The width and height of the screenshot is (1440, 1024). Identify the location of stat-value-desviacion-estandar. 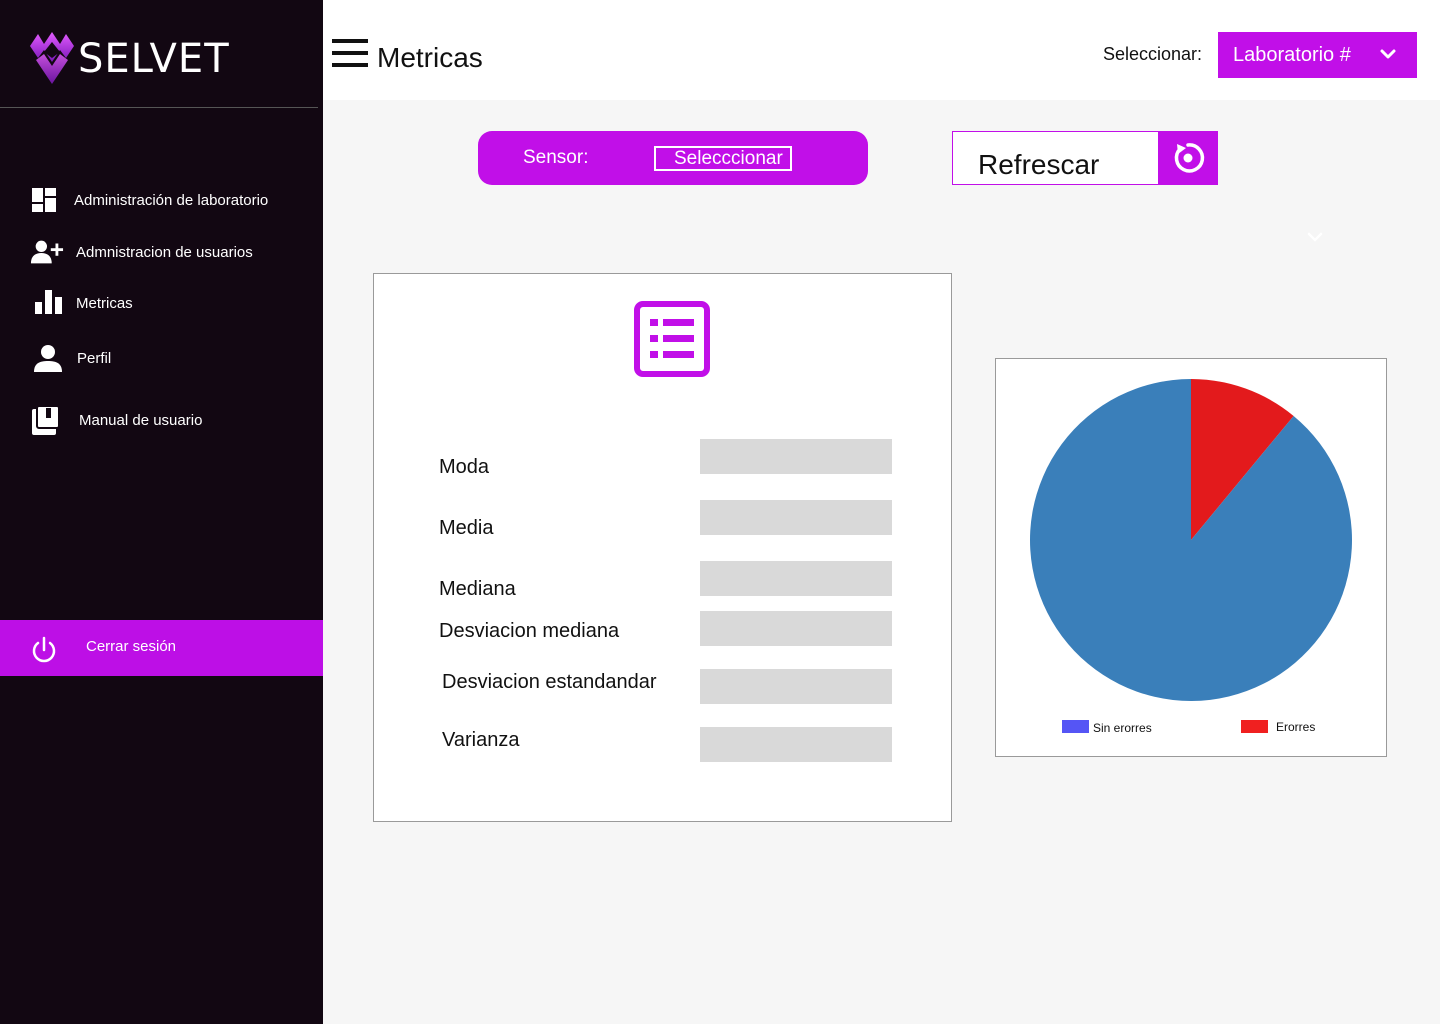
(796, 686).